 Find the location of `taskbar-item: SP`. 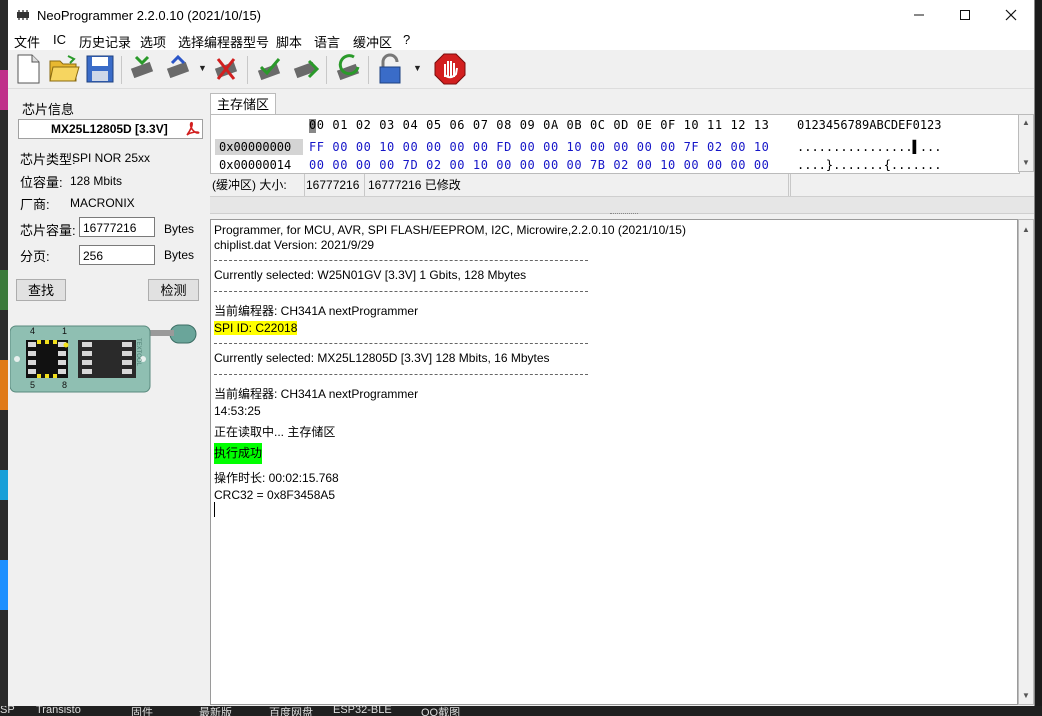

taskbar-item: SP is located at coordinates (7, 711).